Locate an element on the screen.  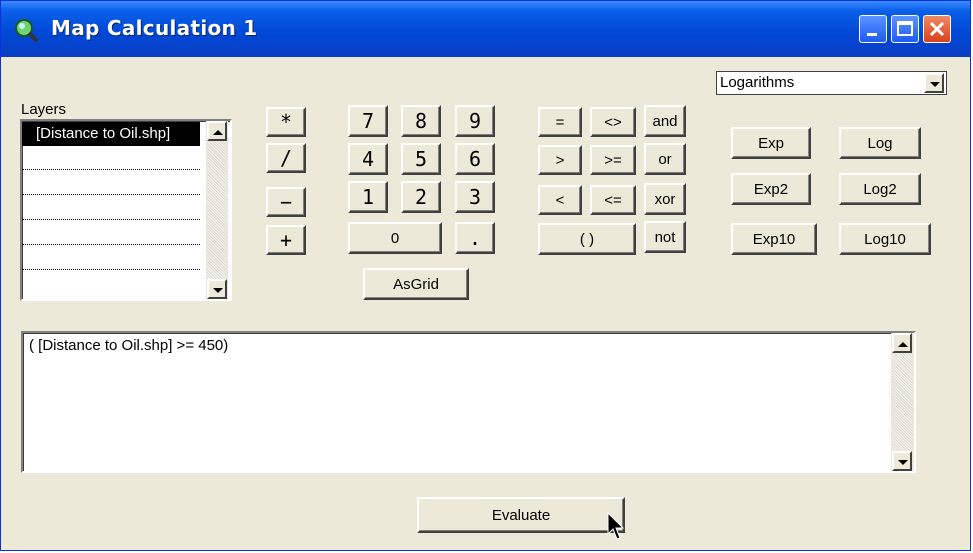
minimize-icon is located at coordinates (872, 34).